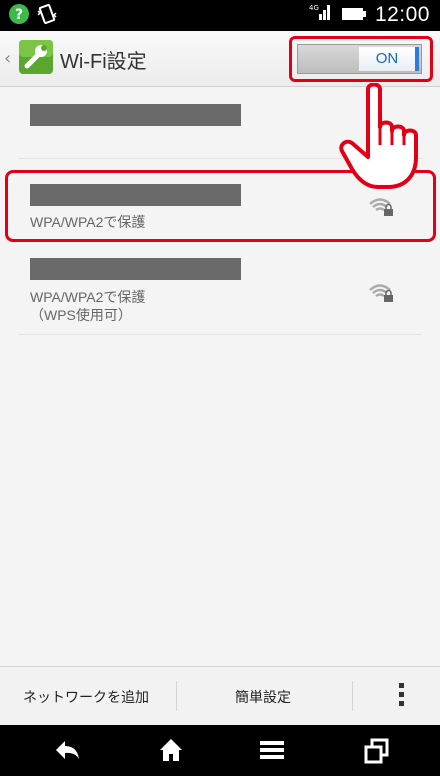 Image resolution: width=440 pixels, height=776 pixels. What do you see at coordinates (67, 752) in the screenshot?
I see `back-icon` at bounding box center [67, 752].